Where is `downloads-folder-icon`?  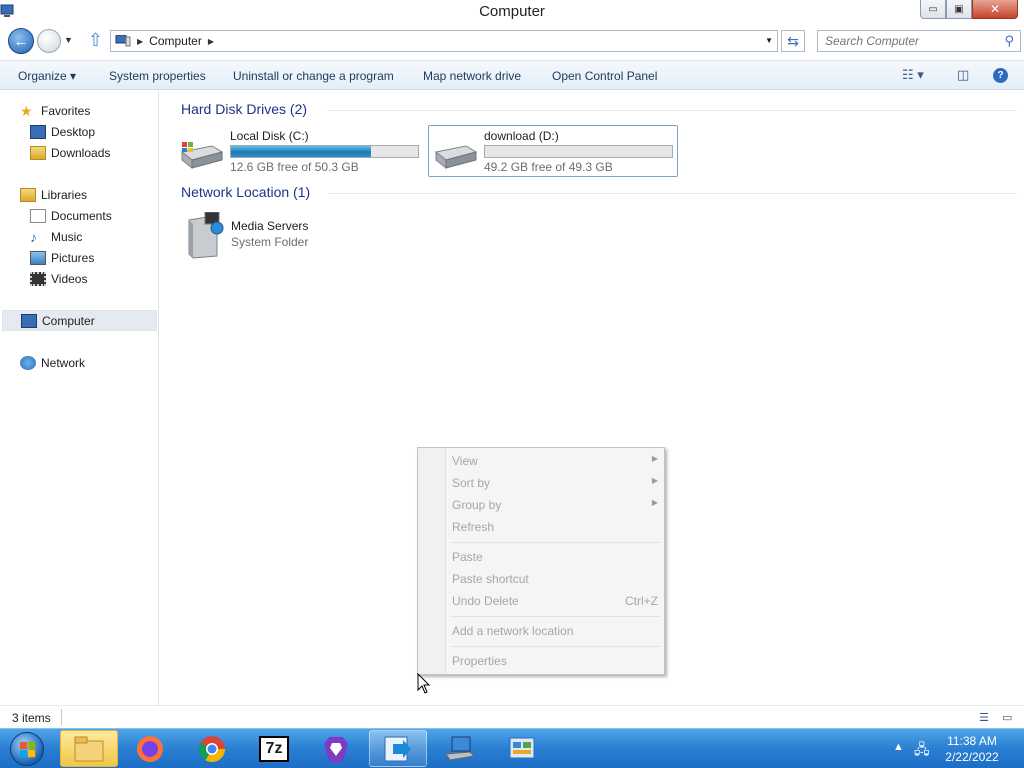 downloads-folder-icon is located at coordinates (38, 152).